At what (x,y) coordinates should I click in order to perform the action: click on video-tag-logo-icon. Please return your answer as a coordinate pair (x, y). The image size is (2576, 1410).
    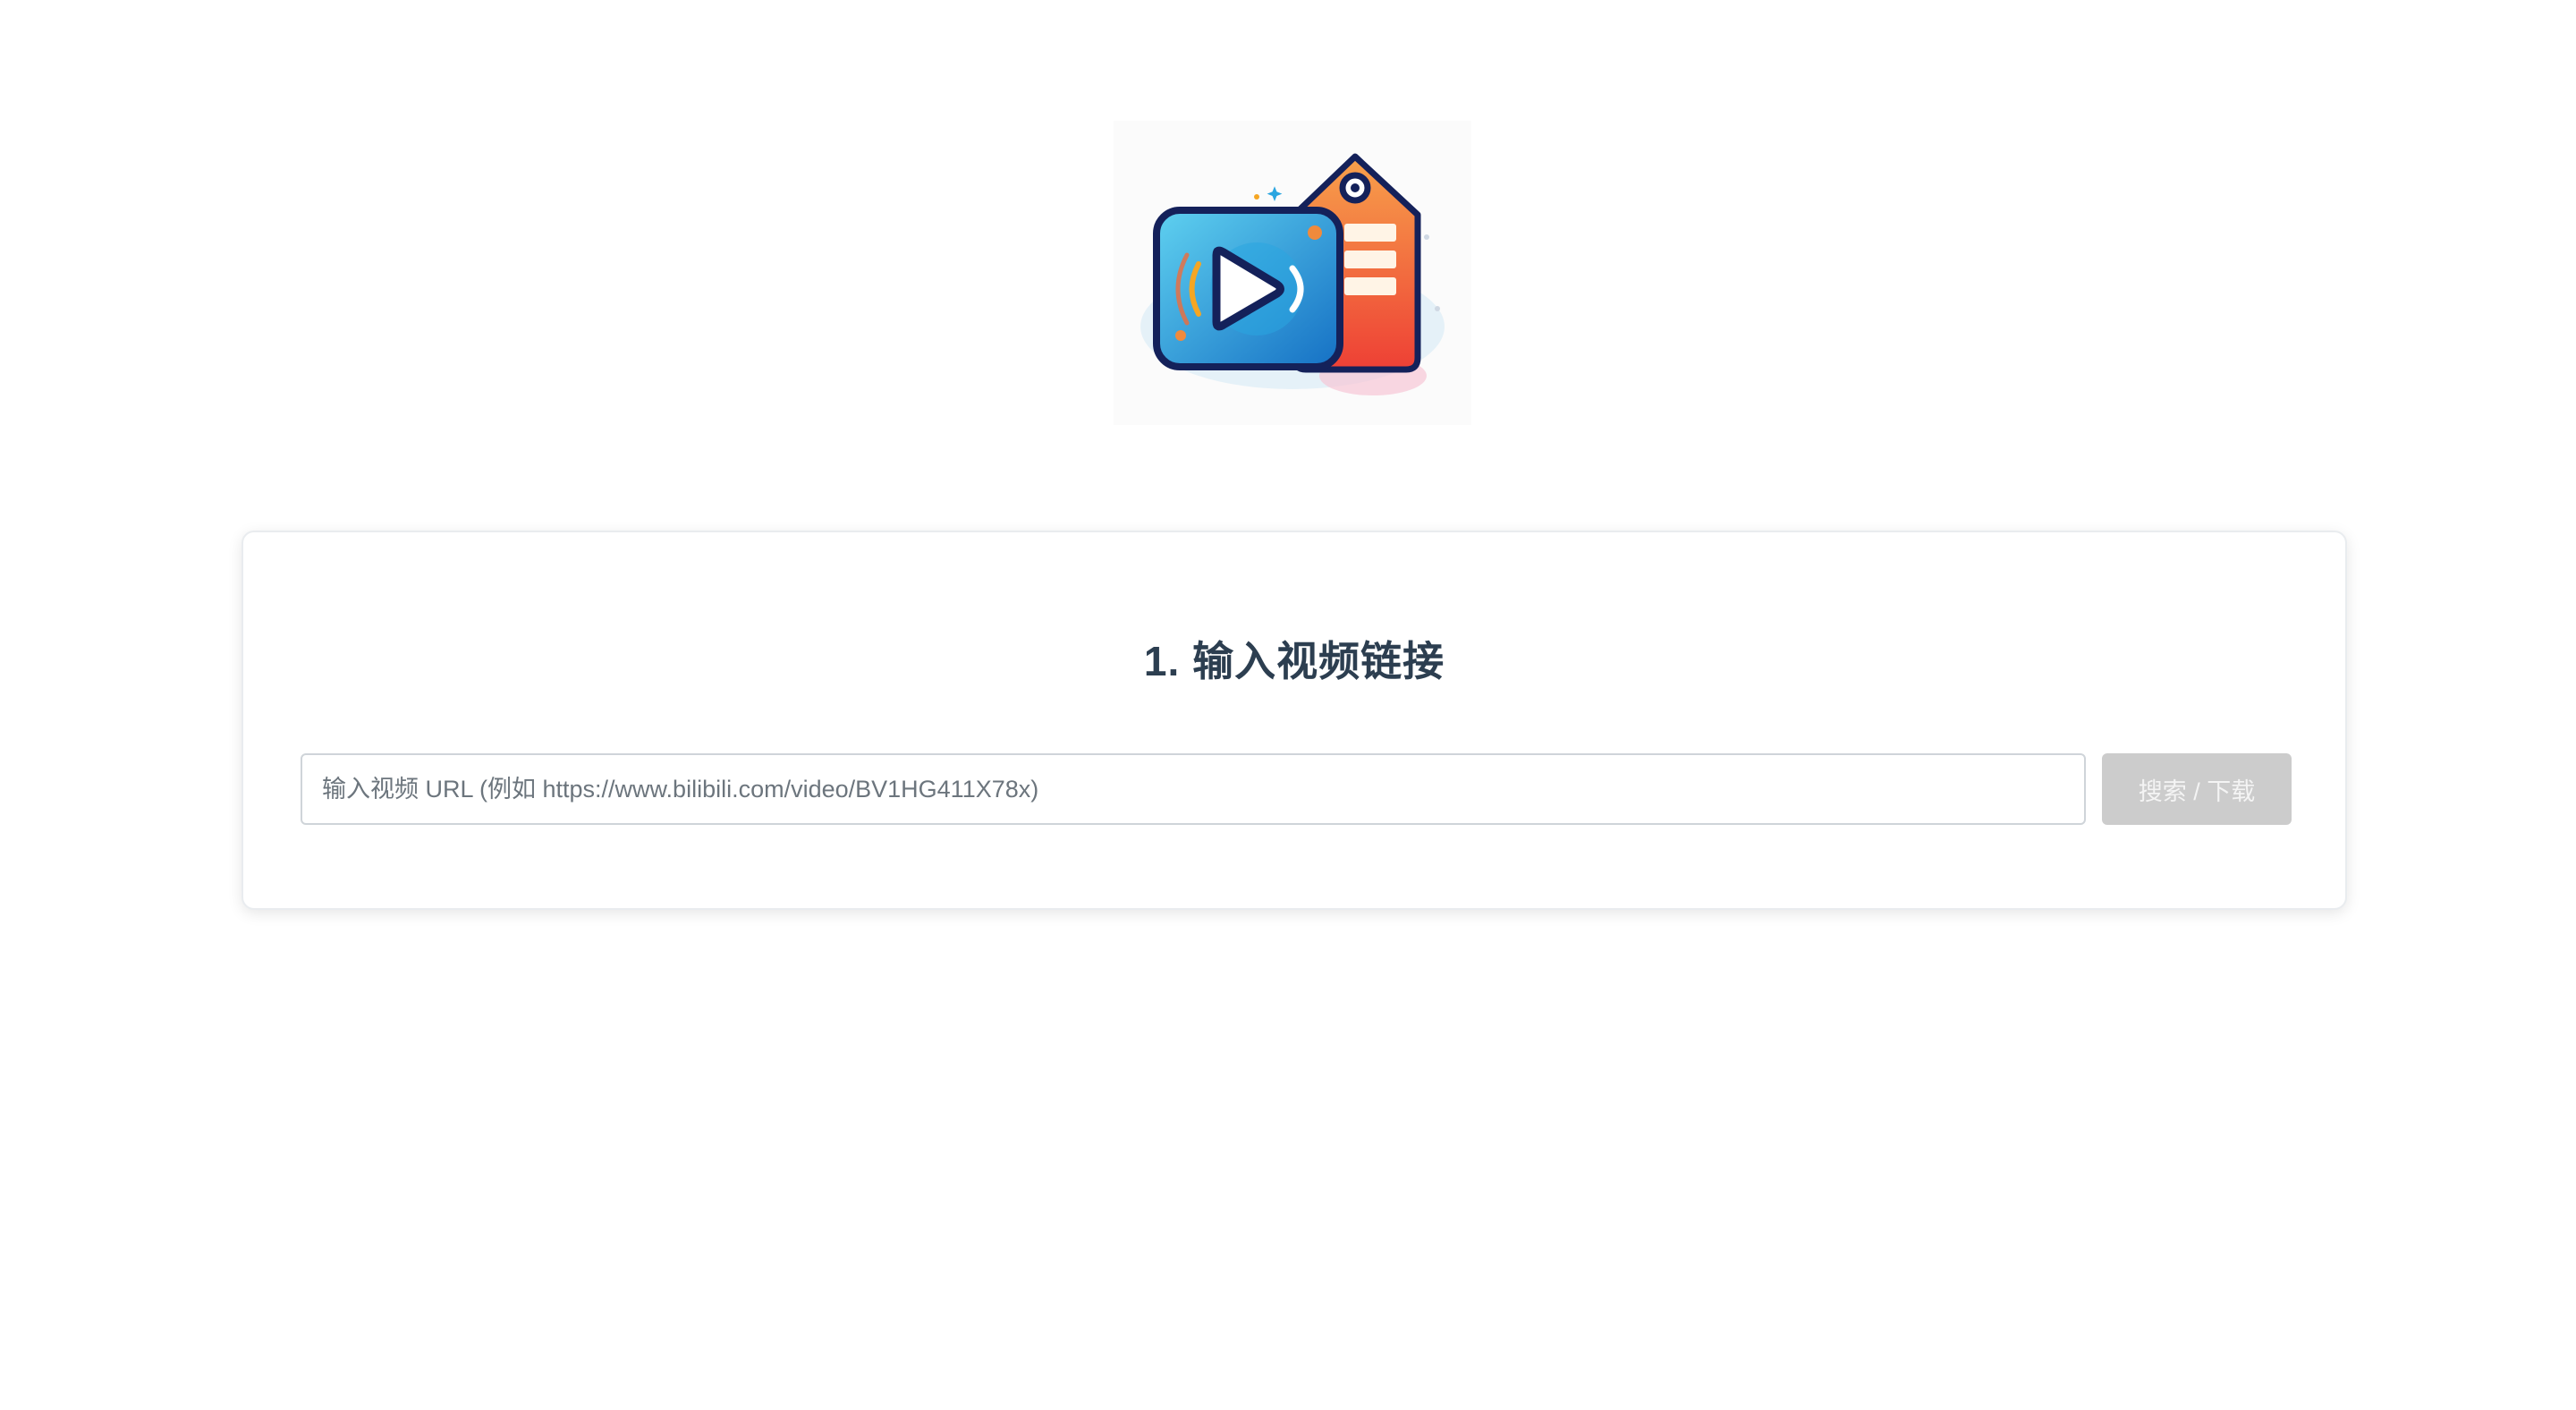
    Looking at the image, I should click on (1292, 274).